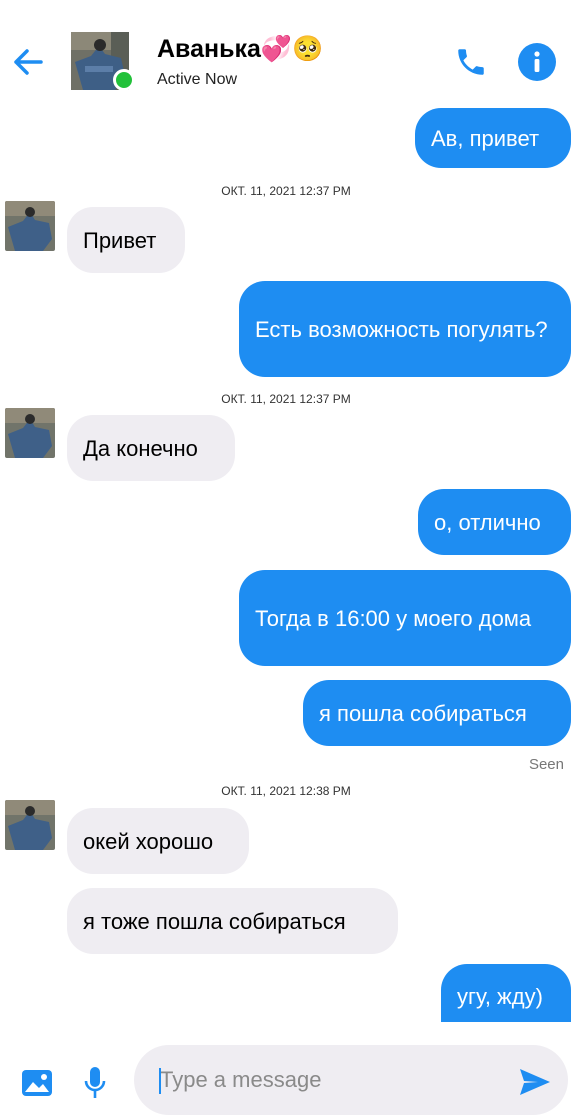 This screenshot has width=572, height=1118. What do you see at coordinates (28, 62) in the screenshot?
I see `back-arrow-icon` at bounding box center [28, 62].